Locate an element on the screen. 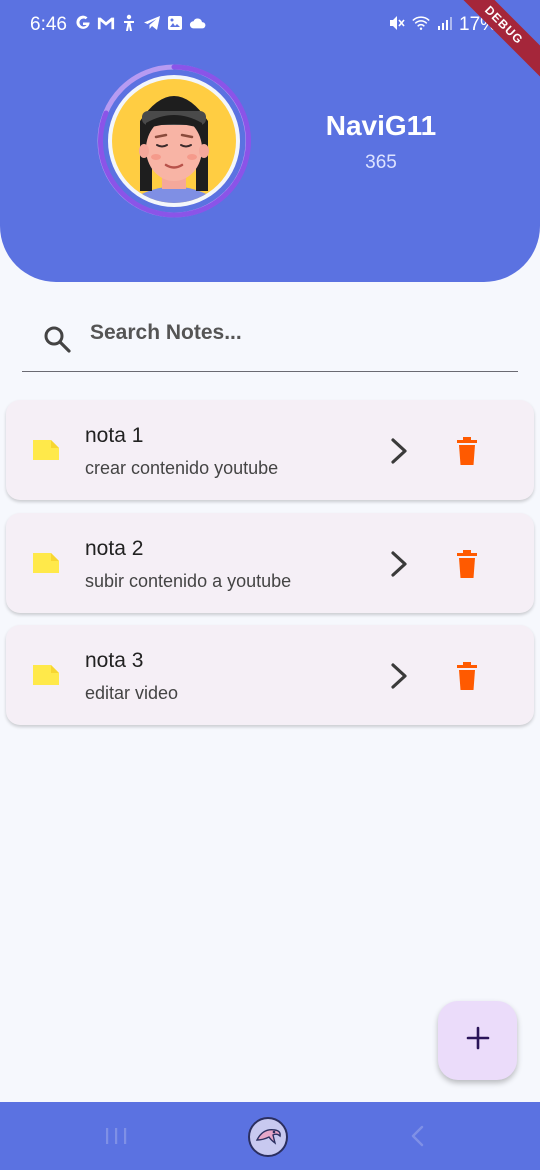 This screenshot has height=1170, width=540. note-subtitle: editar video is located at coordinates (132, 693).